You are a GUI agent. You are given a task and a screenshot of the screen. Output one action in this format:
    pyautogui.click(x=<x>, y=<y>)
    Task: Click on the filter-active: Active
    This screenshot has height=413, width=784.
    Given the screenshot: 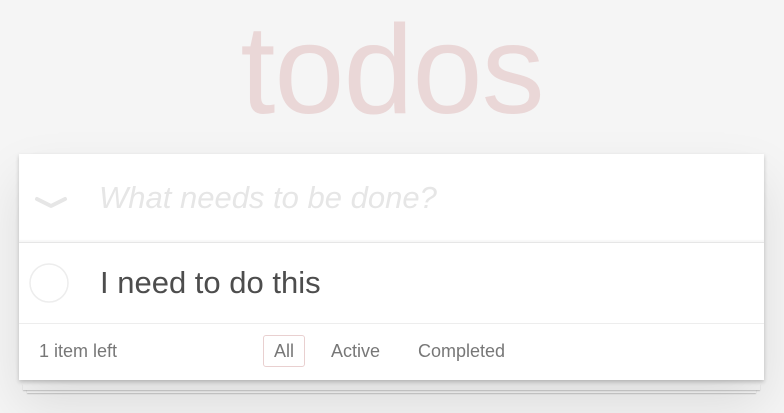 What is the action you would take?
    pyautogui.click(x=355, y=351)
    